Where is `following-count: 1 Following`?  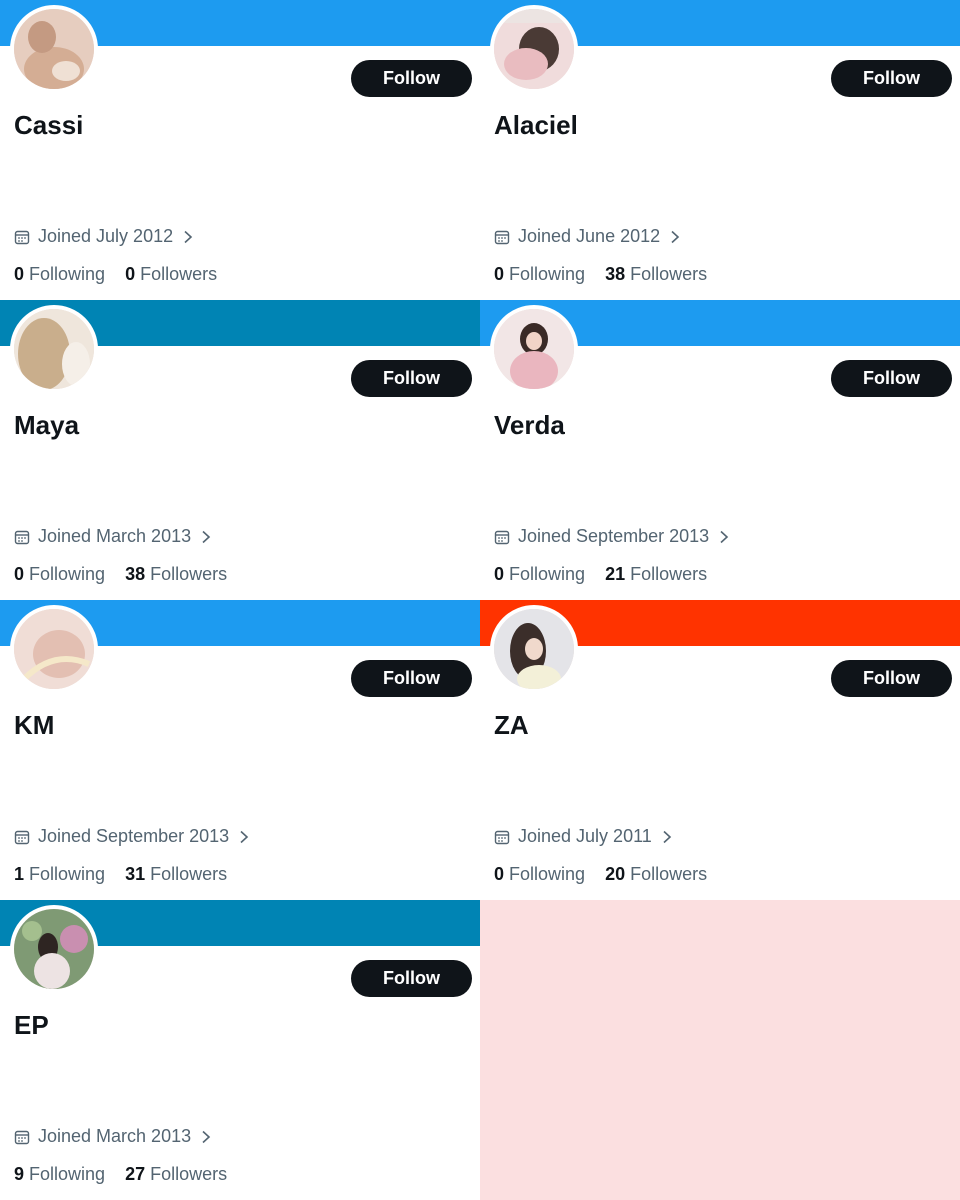
following-count: 1 Following is located at coordinates (59, 874).